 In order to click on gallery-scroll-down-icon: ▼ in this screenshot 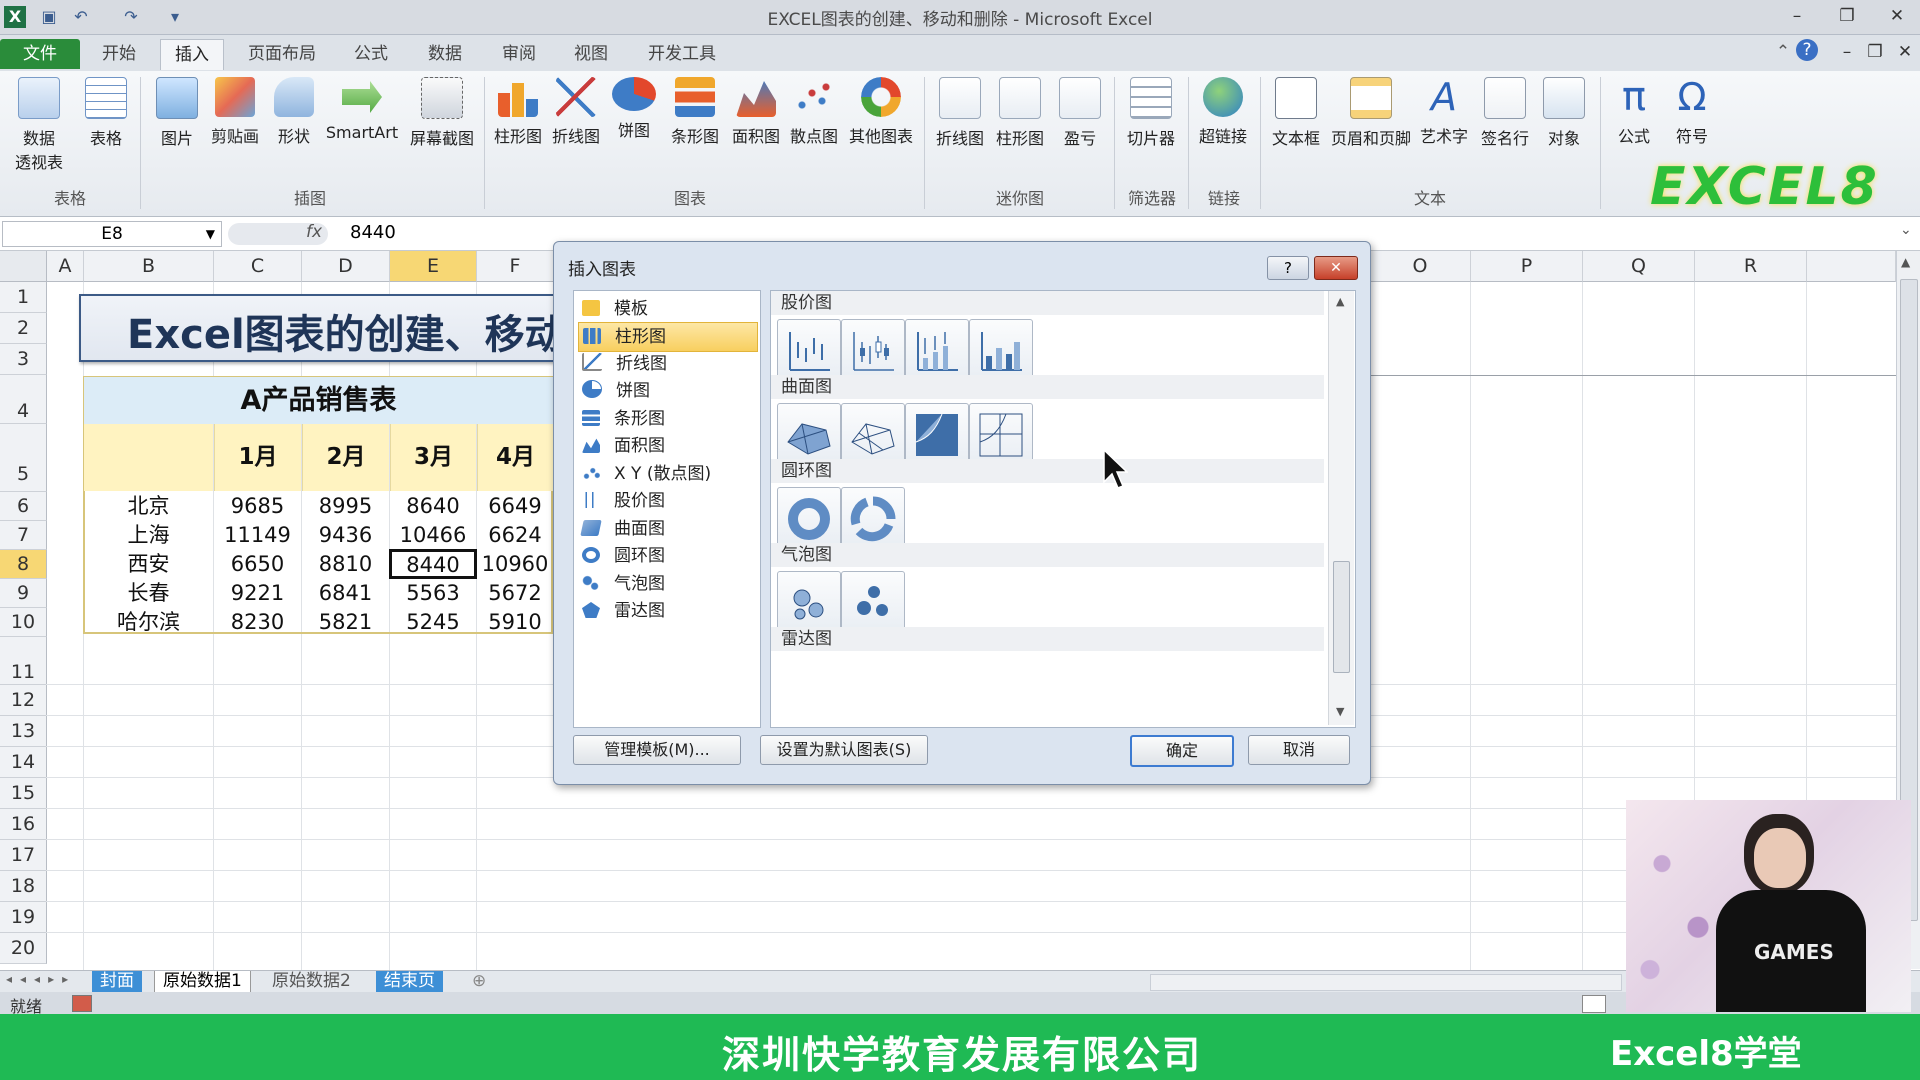, I will do `click(1340, 711)`.